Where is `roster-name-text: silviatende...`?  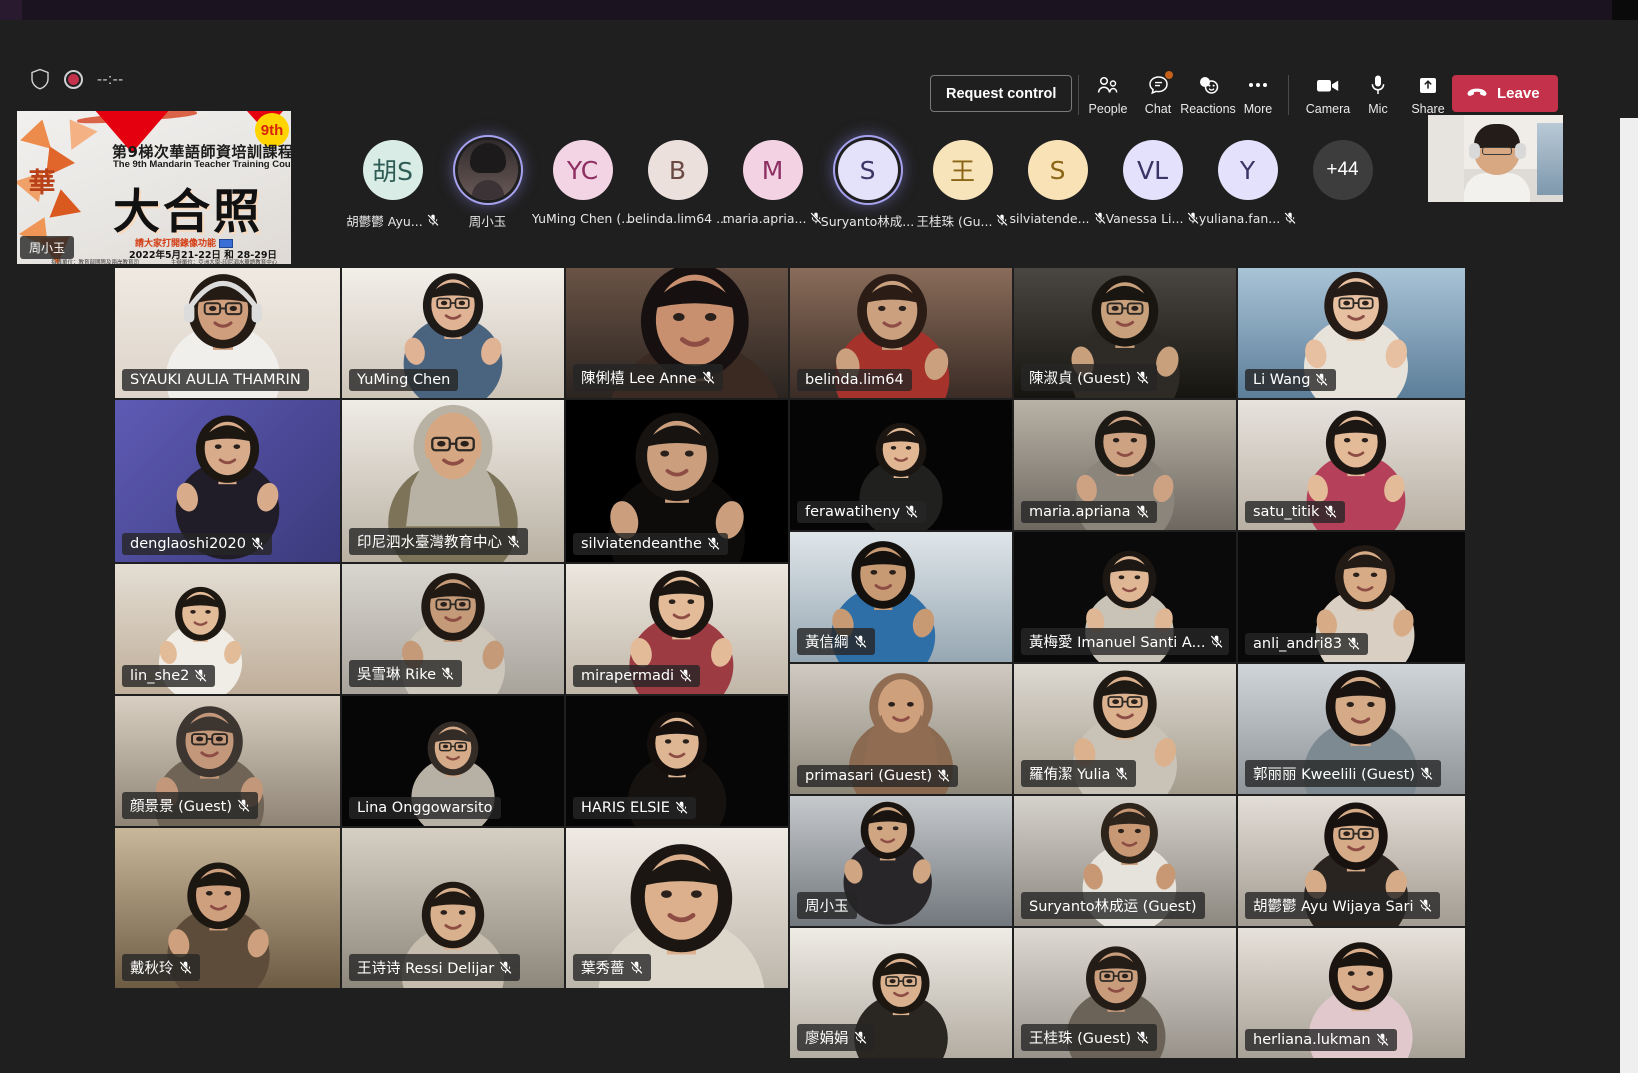 roster-name-text: silviatende... is located at coordinates (1049, 218).